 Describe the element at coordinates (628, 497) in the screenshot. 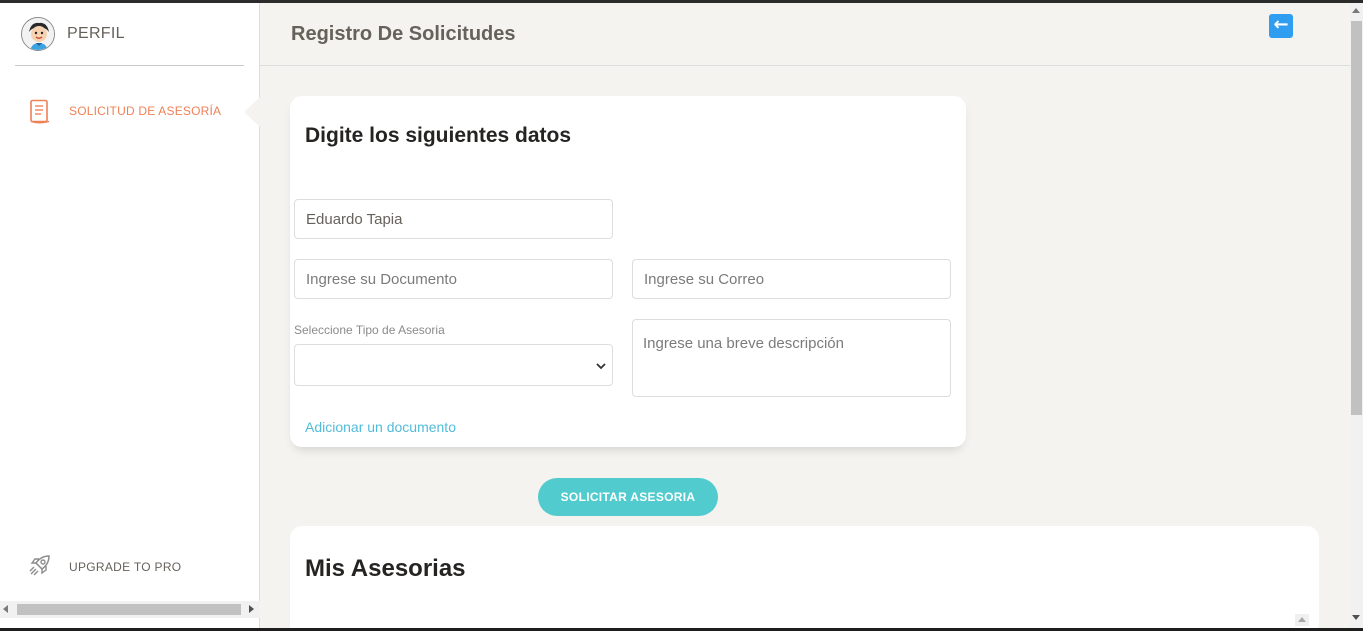

I see `submit-request-button: SOLICITAR ASESORIA` at that location.